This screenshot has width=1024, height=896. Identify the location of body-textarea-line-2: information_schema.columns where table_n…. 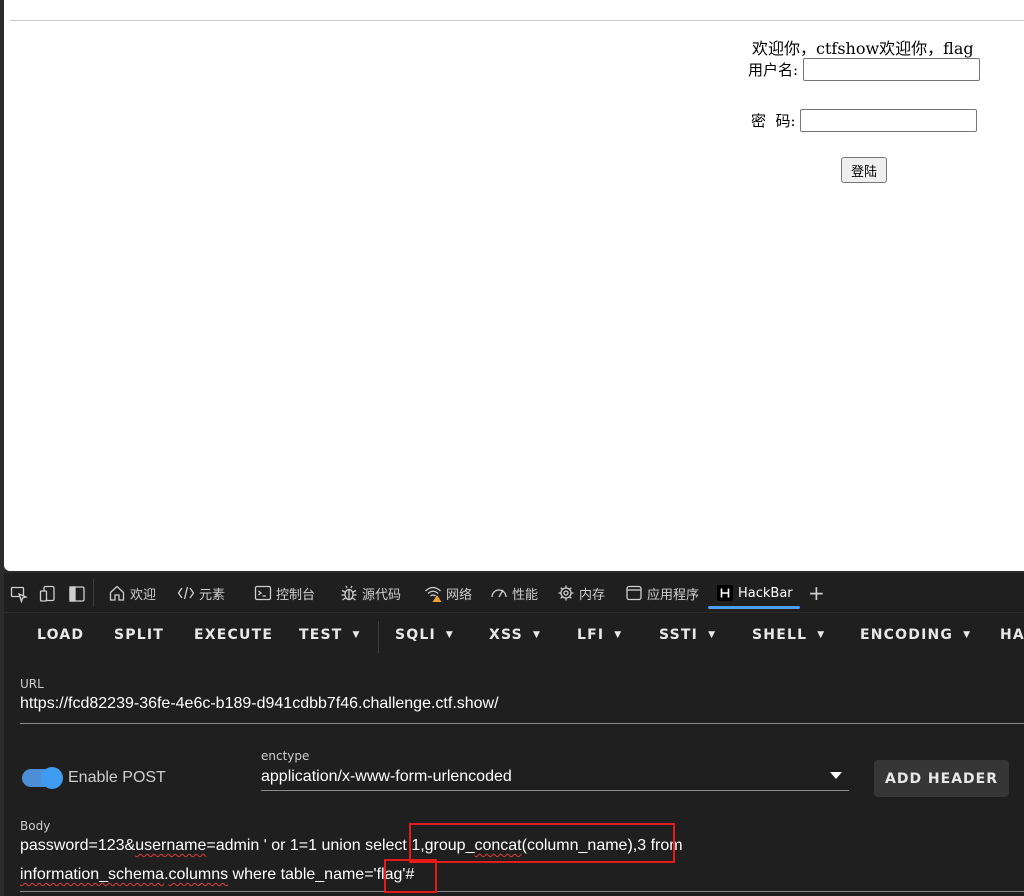
(217, 875).